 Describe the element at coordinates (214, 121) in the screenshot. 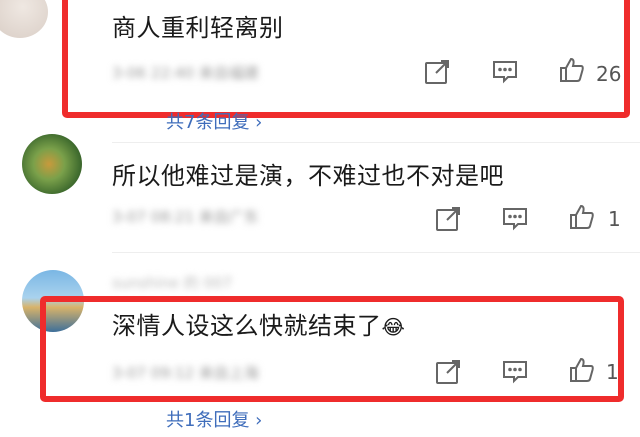

I see `replies-link: 共7条回复 ›` at that location.